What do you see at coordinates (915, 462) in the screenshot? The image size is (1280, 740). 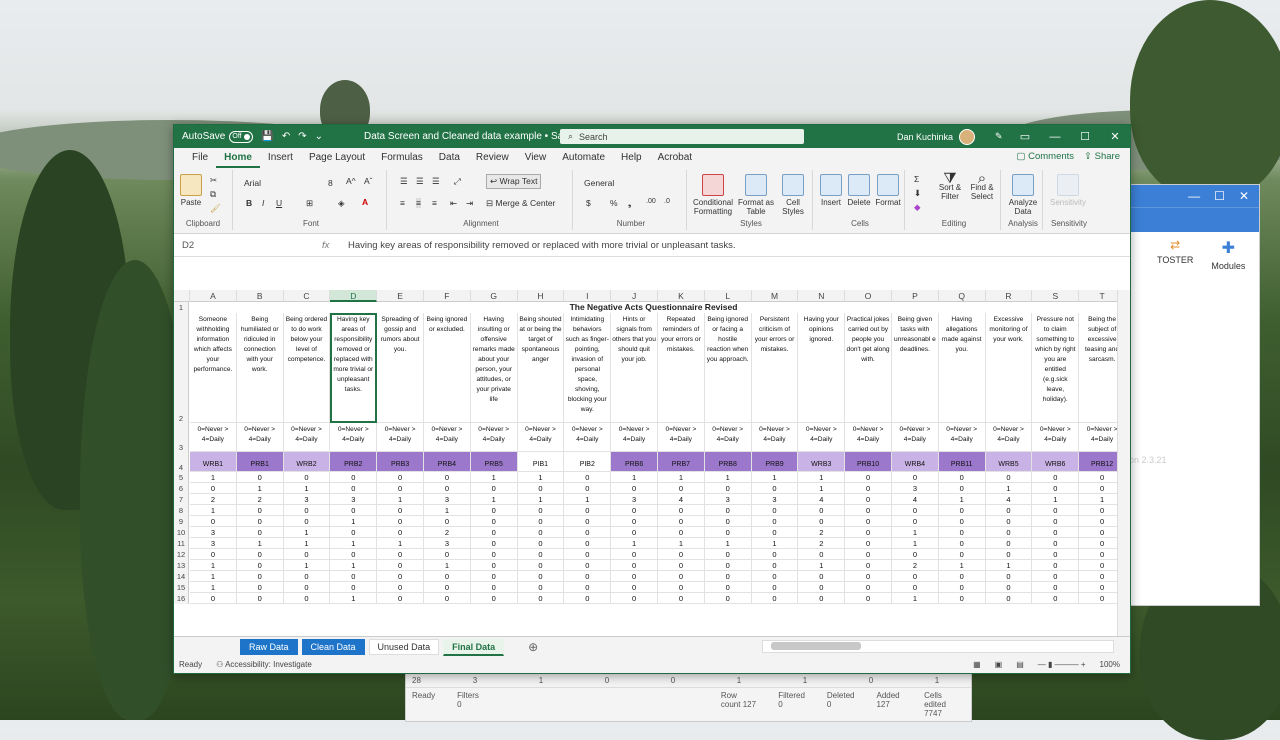 I see `item-code-cell: WRB4` at bounding box center [915, 462].